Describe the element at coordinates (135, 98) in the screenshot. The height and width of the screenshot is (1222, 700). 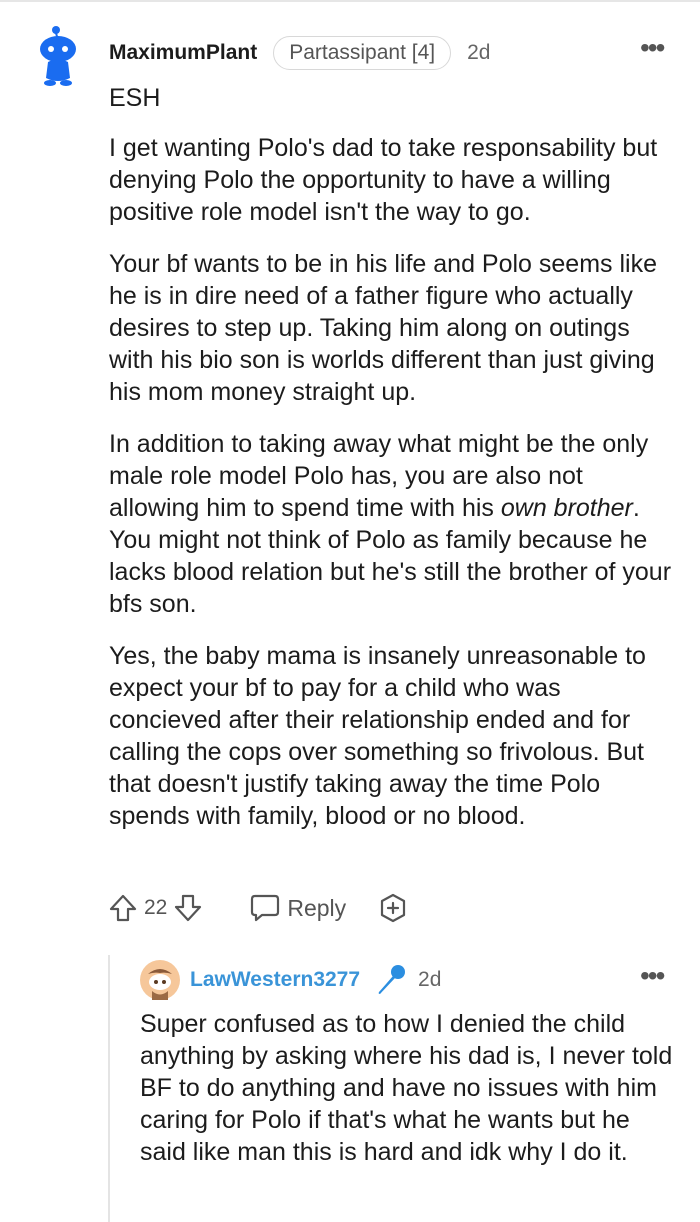
I see `comment-paragraph: ESH` at that location.